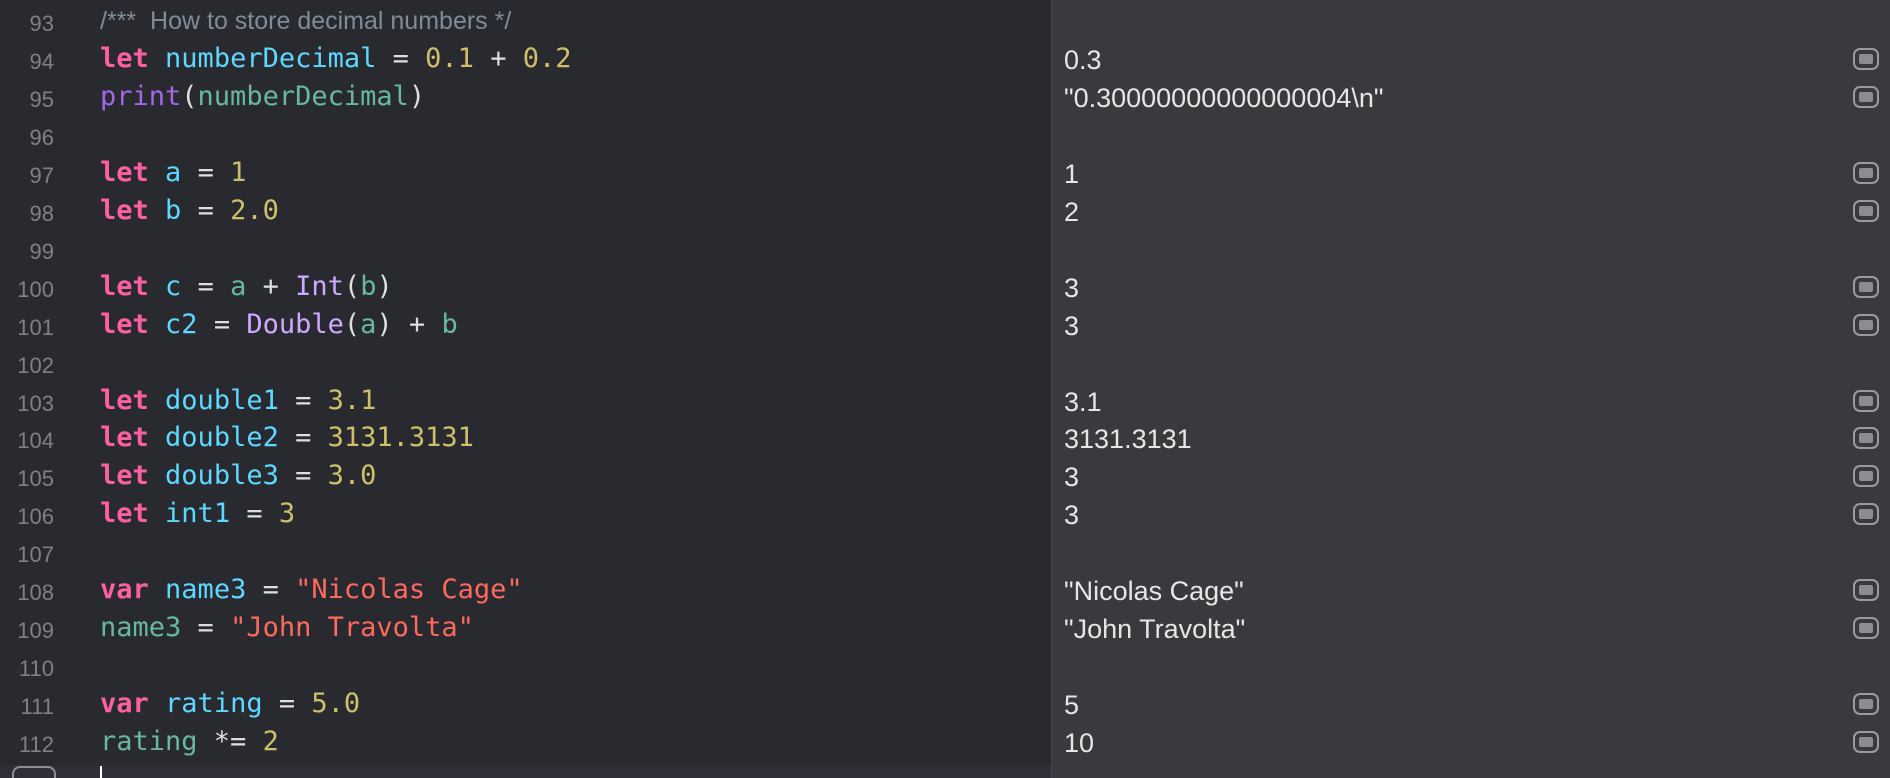 This screenshot has height=778, width=1890. What do you see at coordinates (37, 707) in the screenshot?
I see `line-number: 111` at bounding box center [37, 707].